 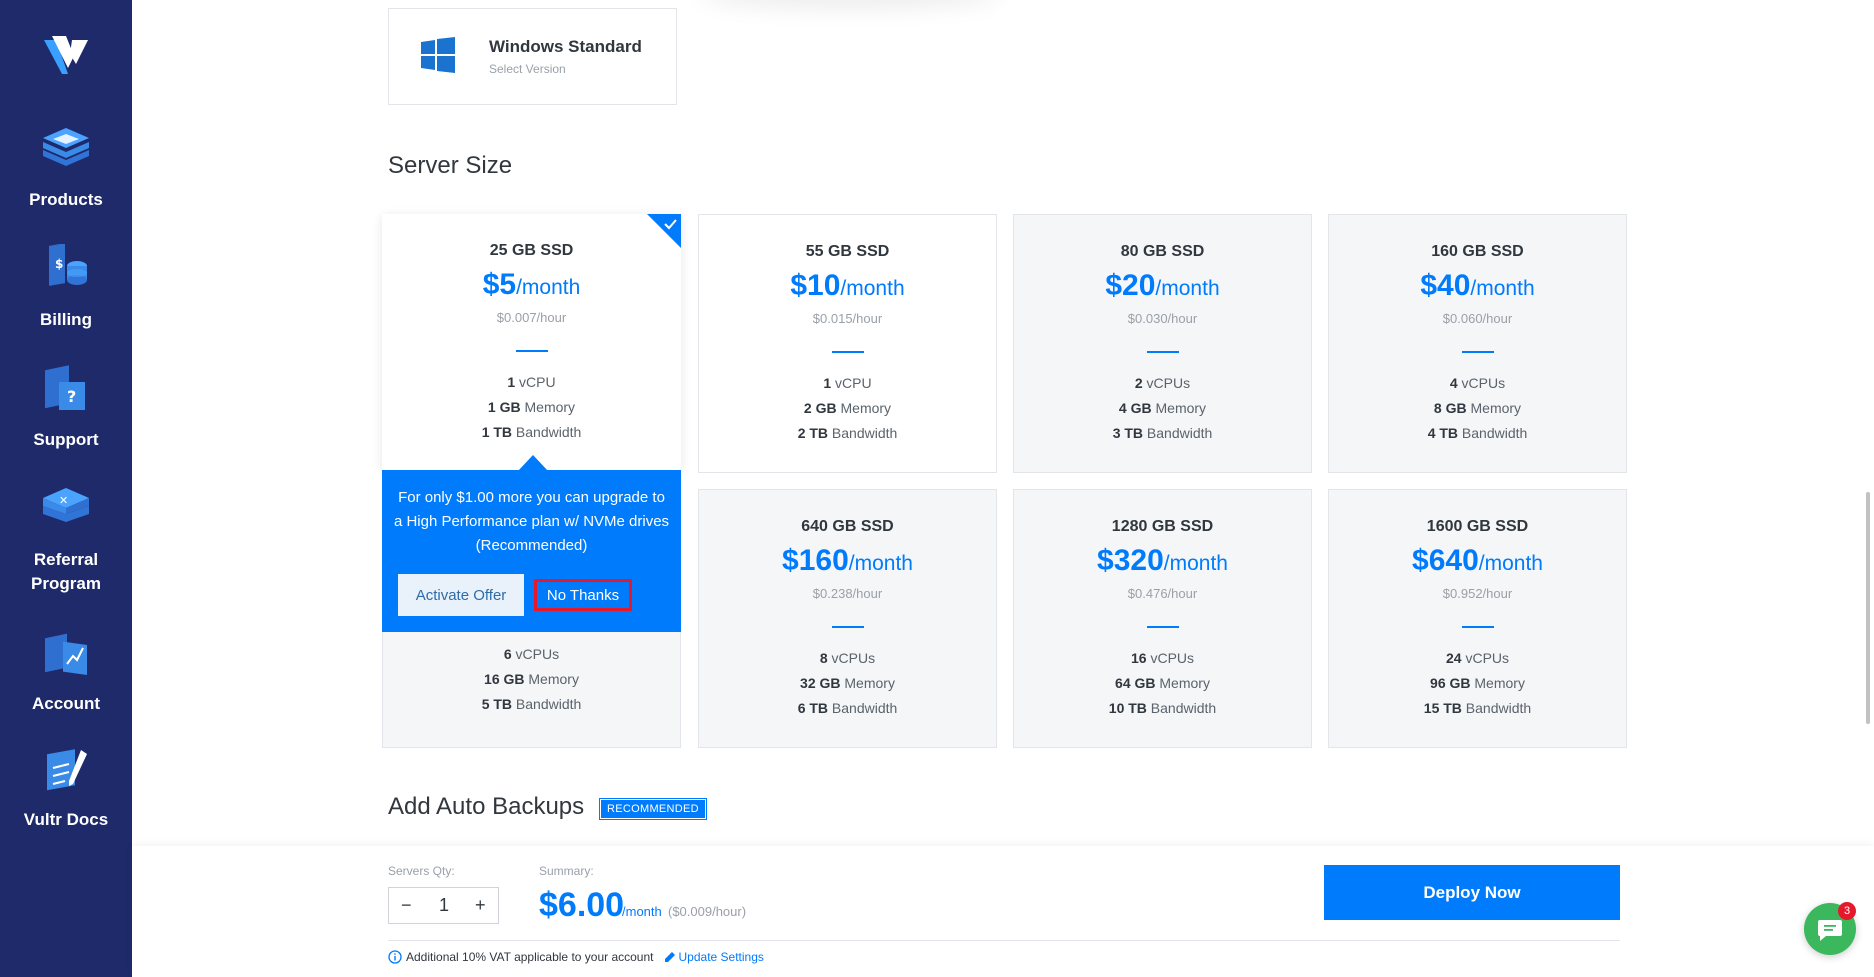 I want to click on decrease-qty-button: −, so click(x=406, y=905).